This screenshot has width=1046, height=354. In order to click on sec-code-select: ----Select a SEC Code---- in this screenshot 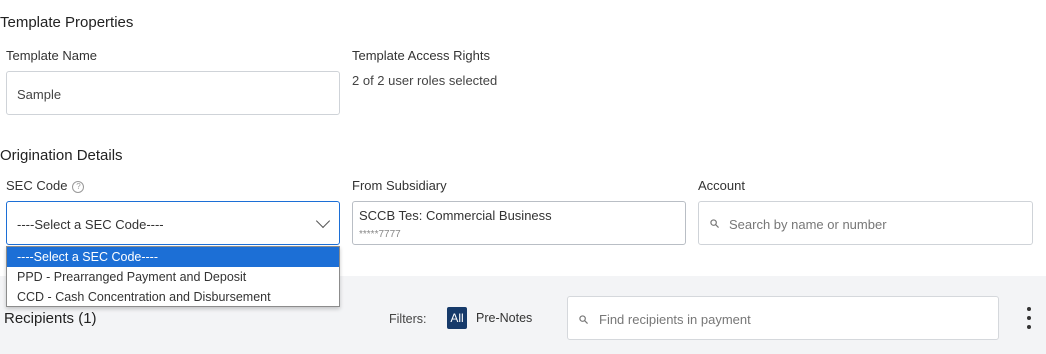, I will do `click(173, 223)`.